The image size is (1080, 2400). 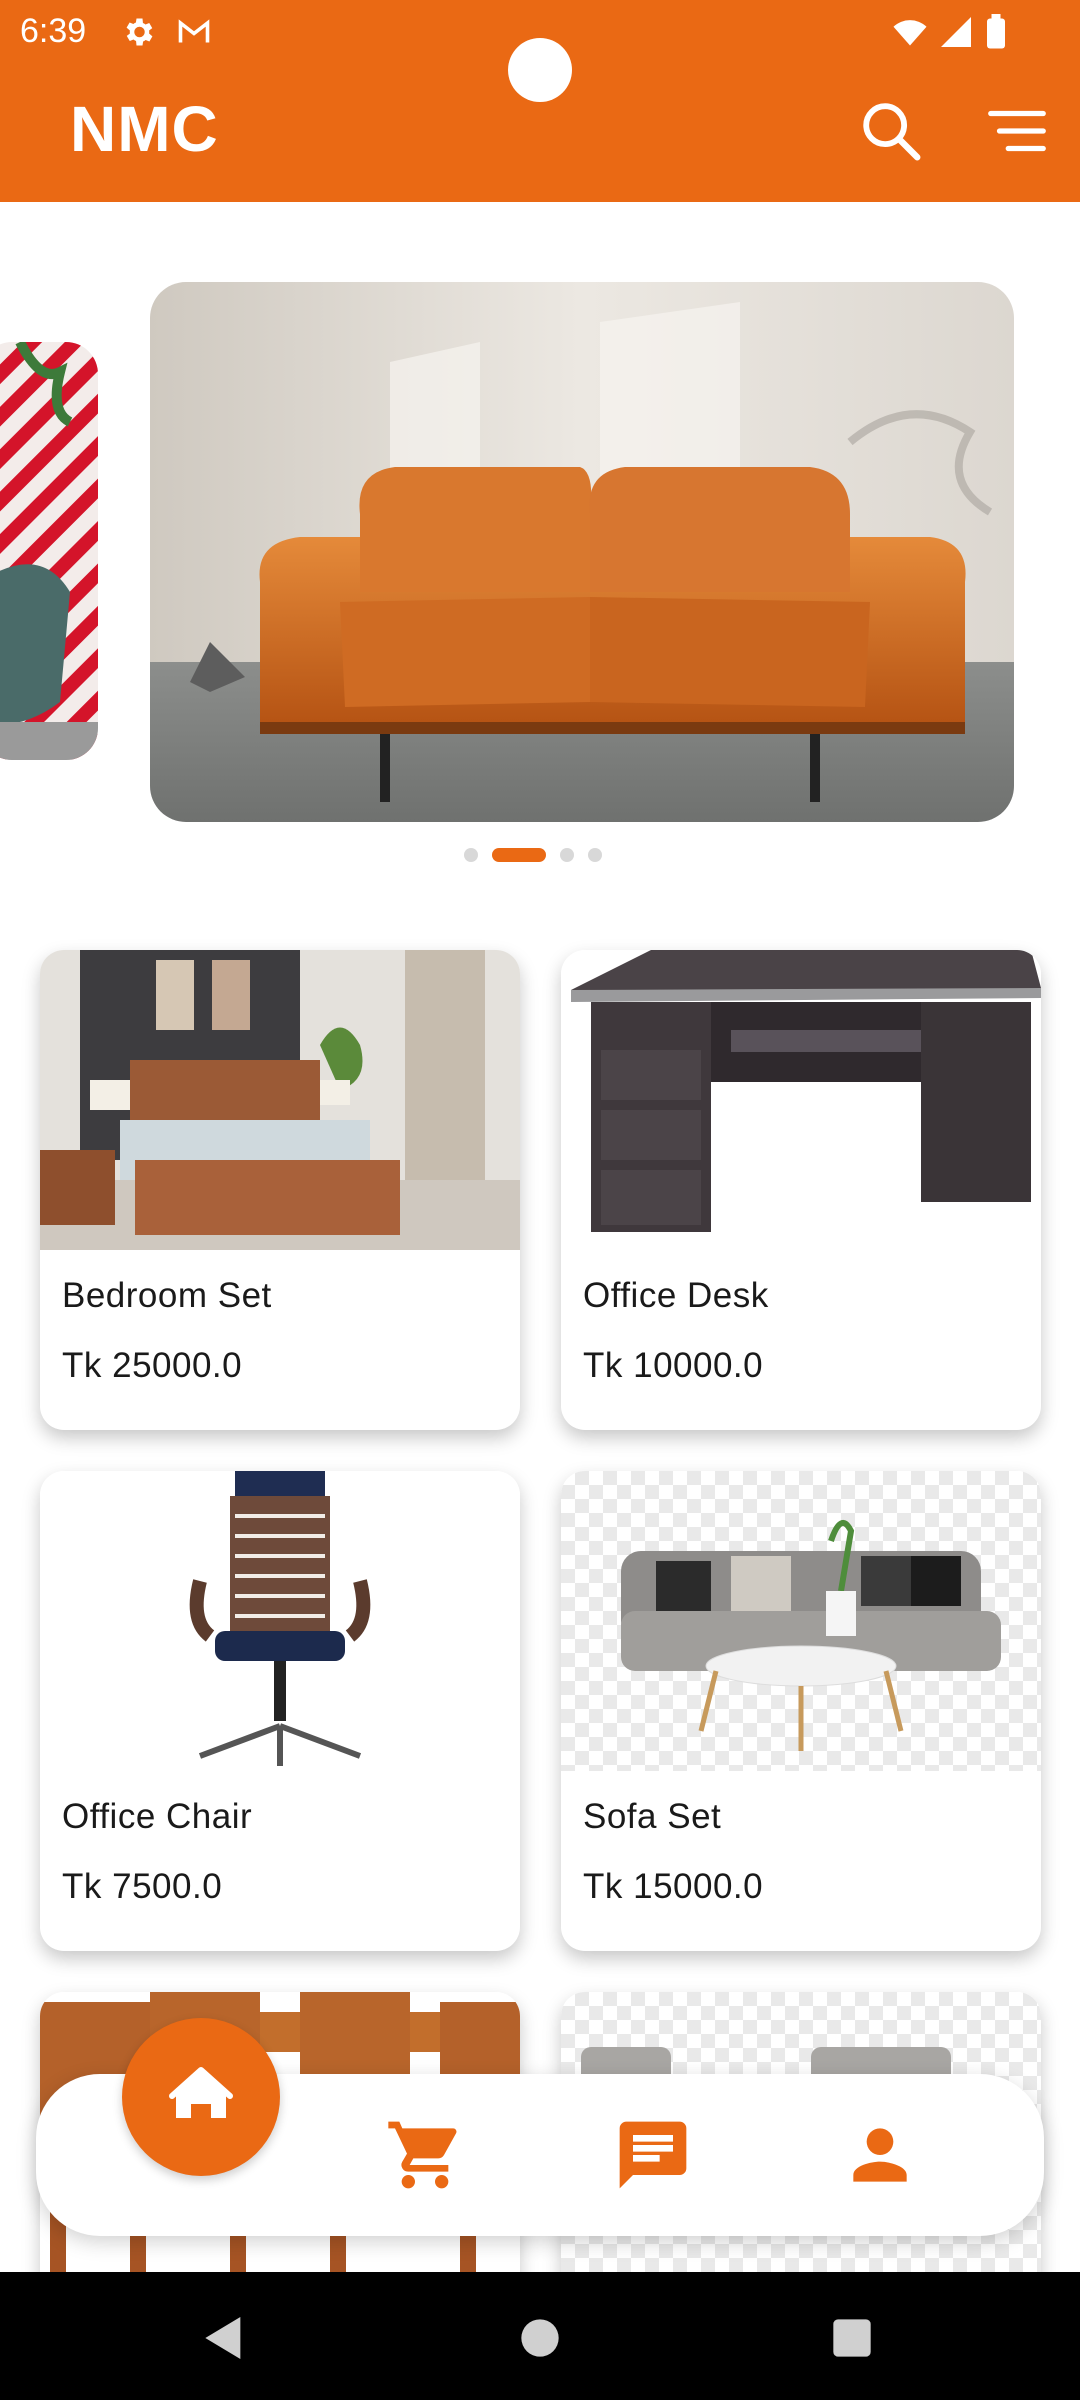 I want to click on product-card-office-chair: Office Chair Tk 7500.0, so click(x=280, y=1711).